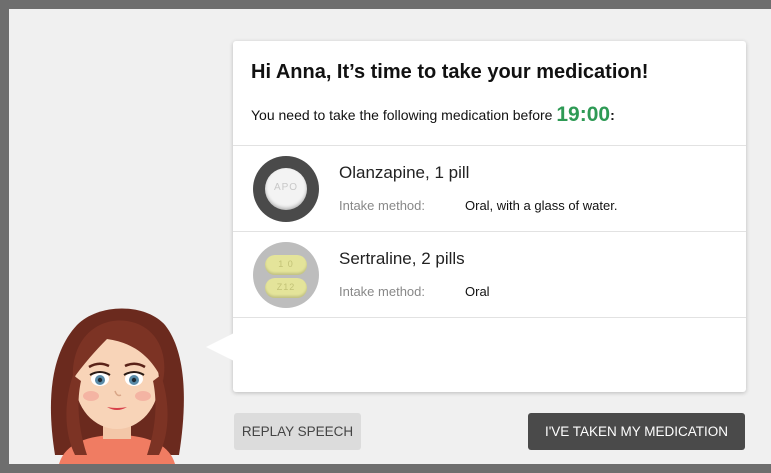 This screenshot has width=771, height=473. What do you see at coordinates (477, 291) in the screenshot?
I see `intake-method-value: Oral` at bounding box center [477, 291].